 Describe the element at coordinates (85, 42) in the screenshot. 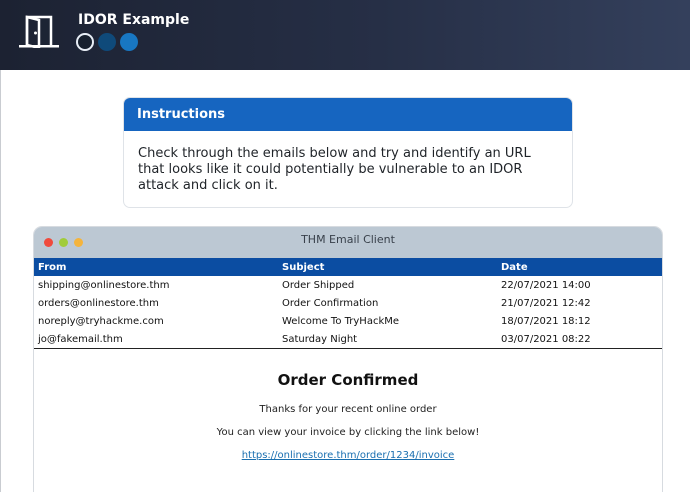

I see `progress-dot-current` at that location.